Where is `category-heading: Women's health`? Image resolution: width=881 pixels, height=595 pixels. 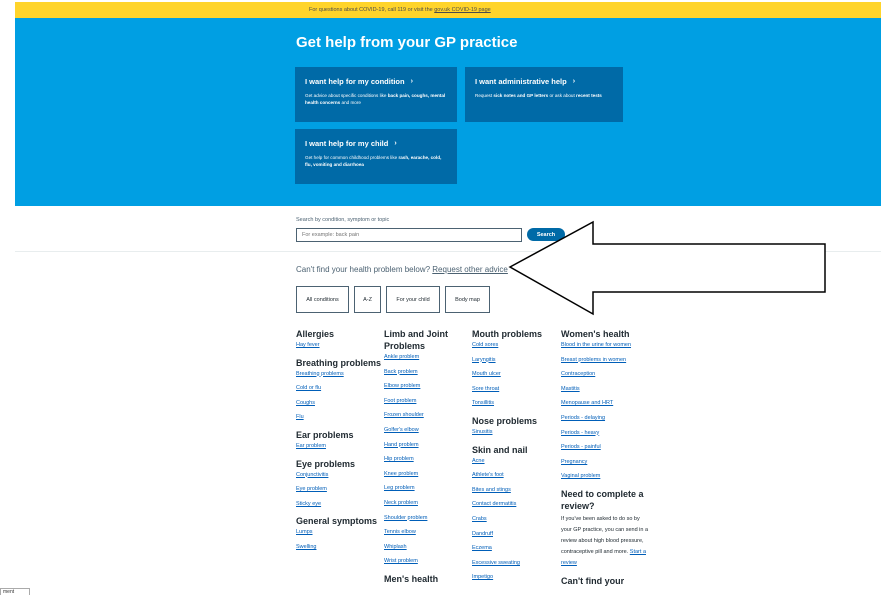 category-heading: Women's health is located at coordinates (595, 334).